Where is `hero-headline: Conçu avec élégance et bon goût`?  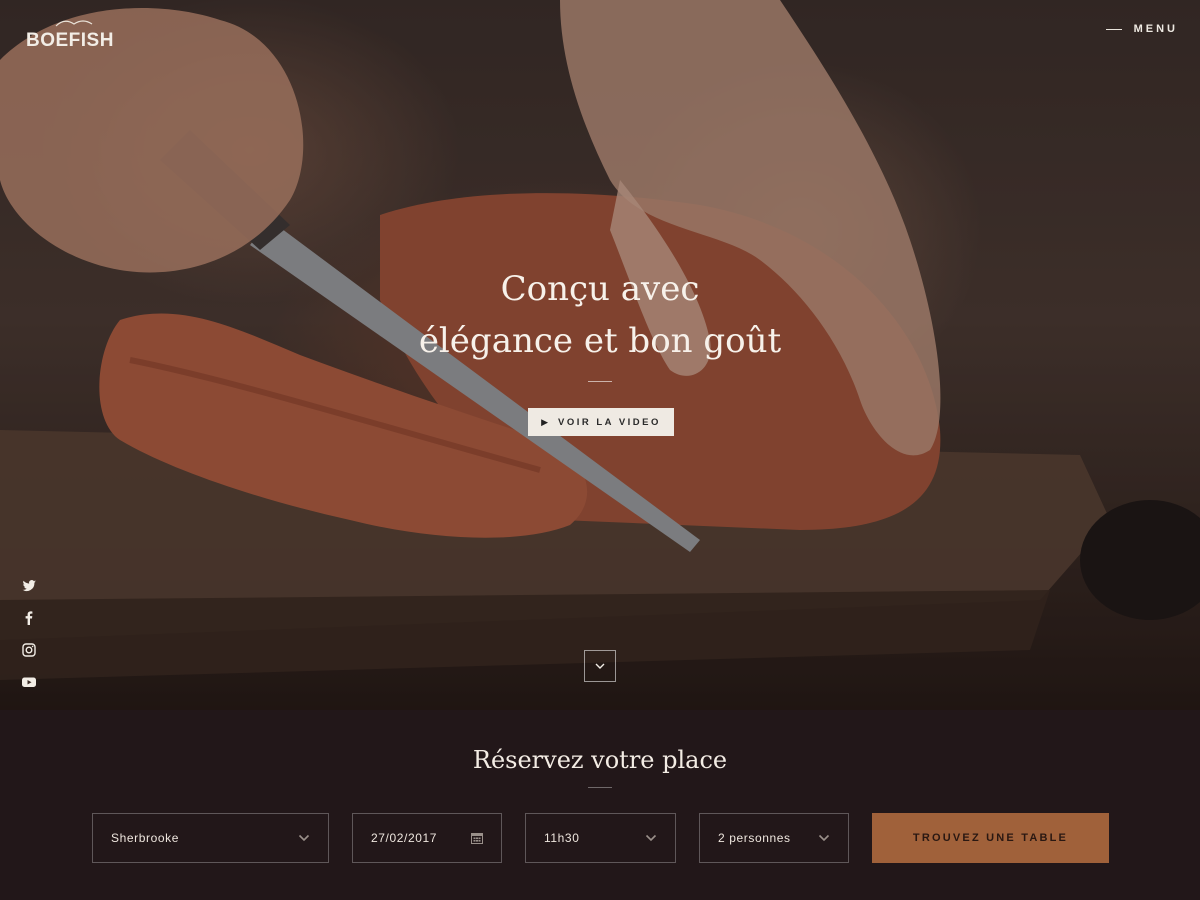
hero-headline: Conçu avec élégance et bon goût is located at coordinates (600, 322).